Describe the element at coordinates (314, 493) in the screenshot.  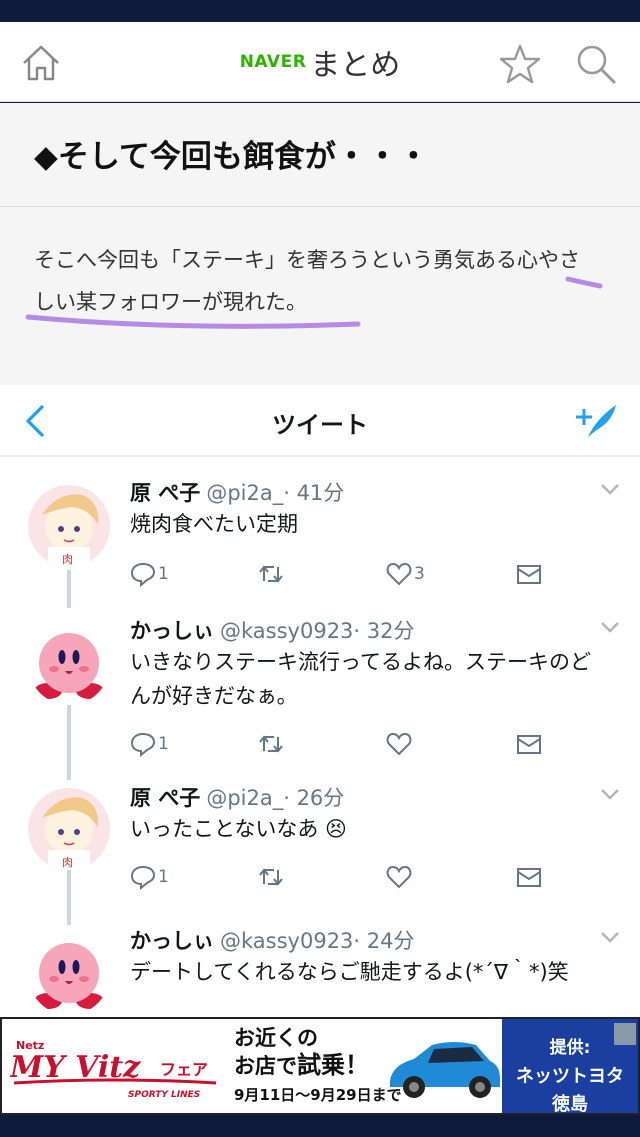
I see `tweet-time: · 41分` at that location.